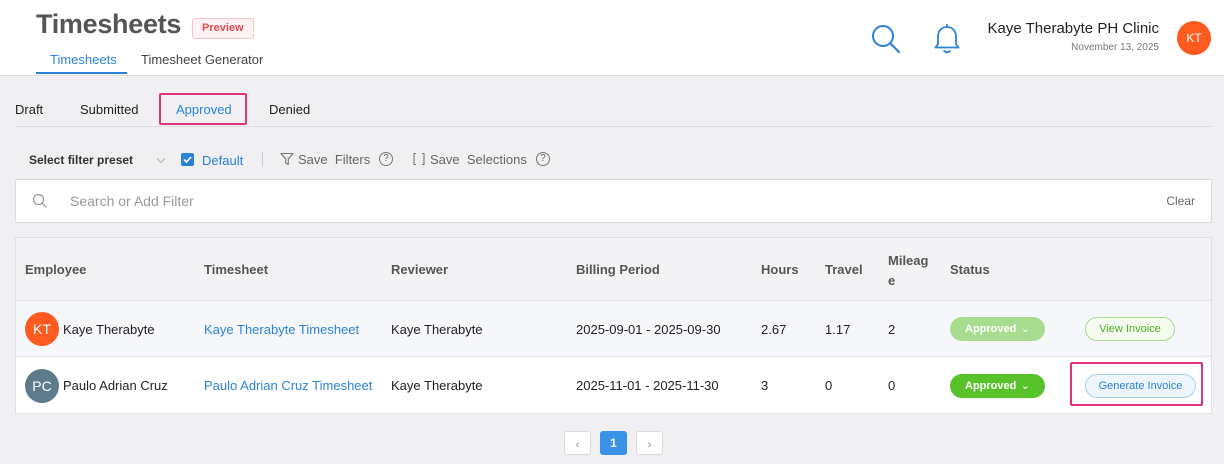  I want to click on mileage-value: 2, so click(892, 329).